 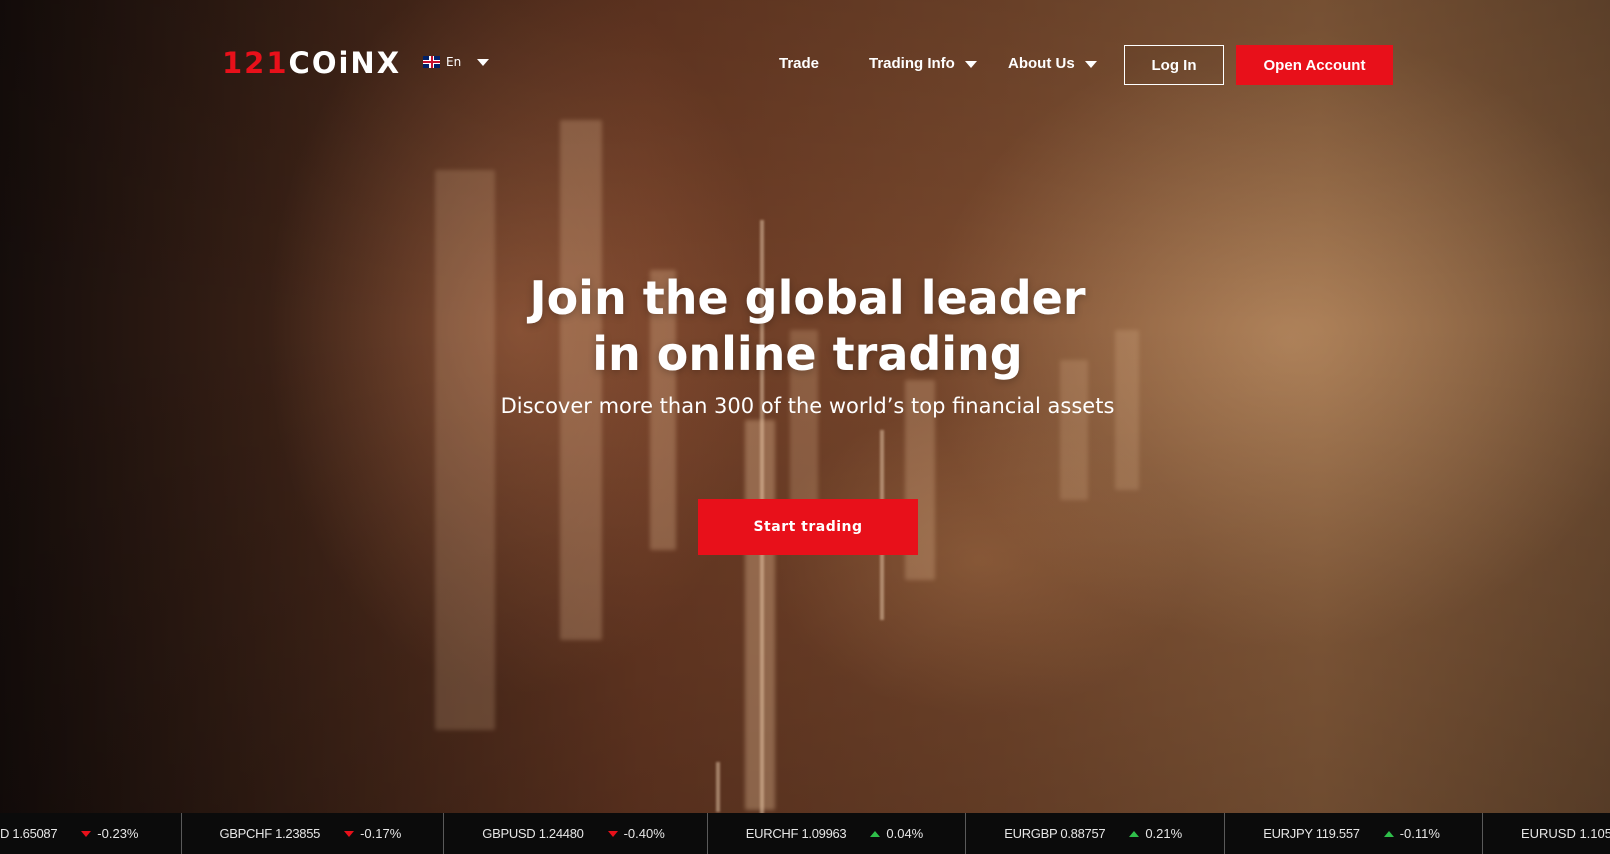 I want to click on ticker-change: 0.21%, so click(x=1164, y=833).